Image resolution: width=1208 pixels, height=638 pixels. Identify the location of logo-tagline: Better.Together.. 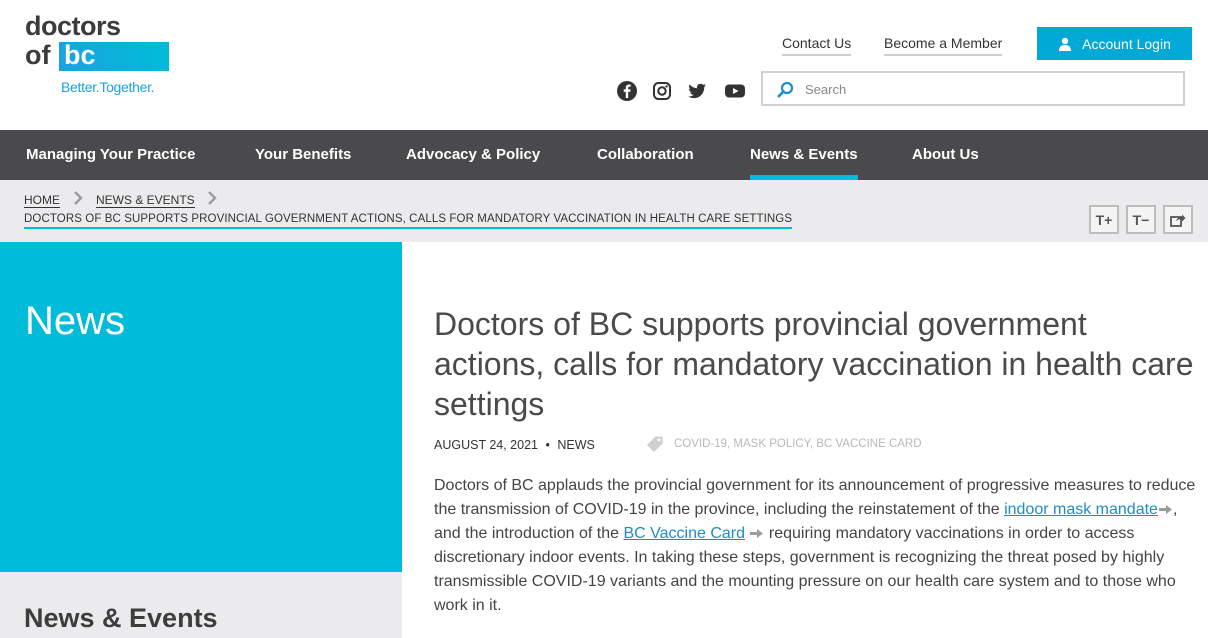
(108, 87).